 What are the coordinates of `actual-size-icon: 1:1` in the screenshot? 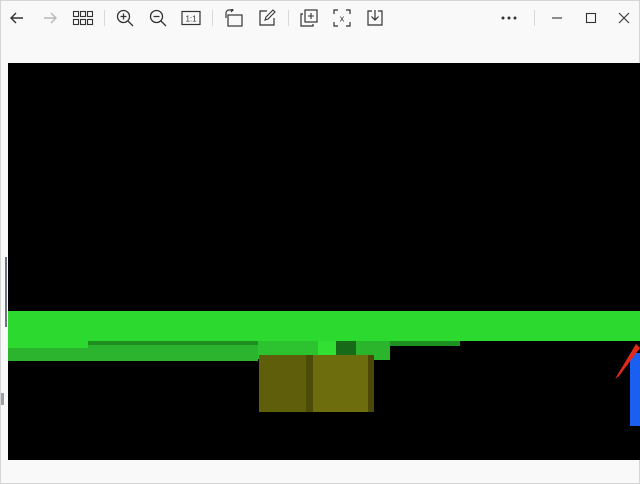 It's located at (191, 18).